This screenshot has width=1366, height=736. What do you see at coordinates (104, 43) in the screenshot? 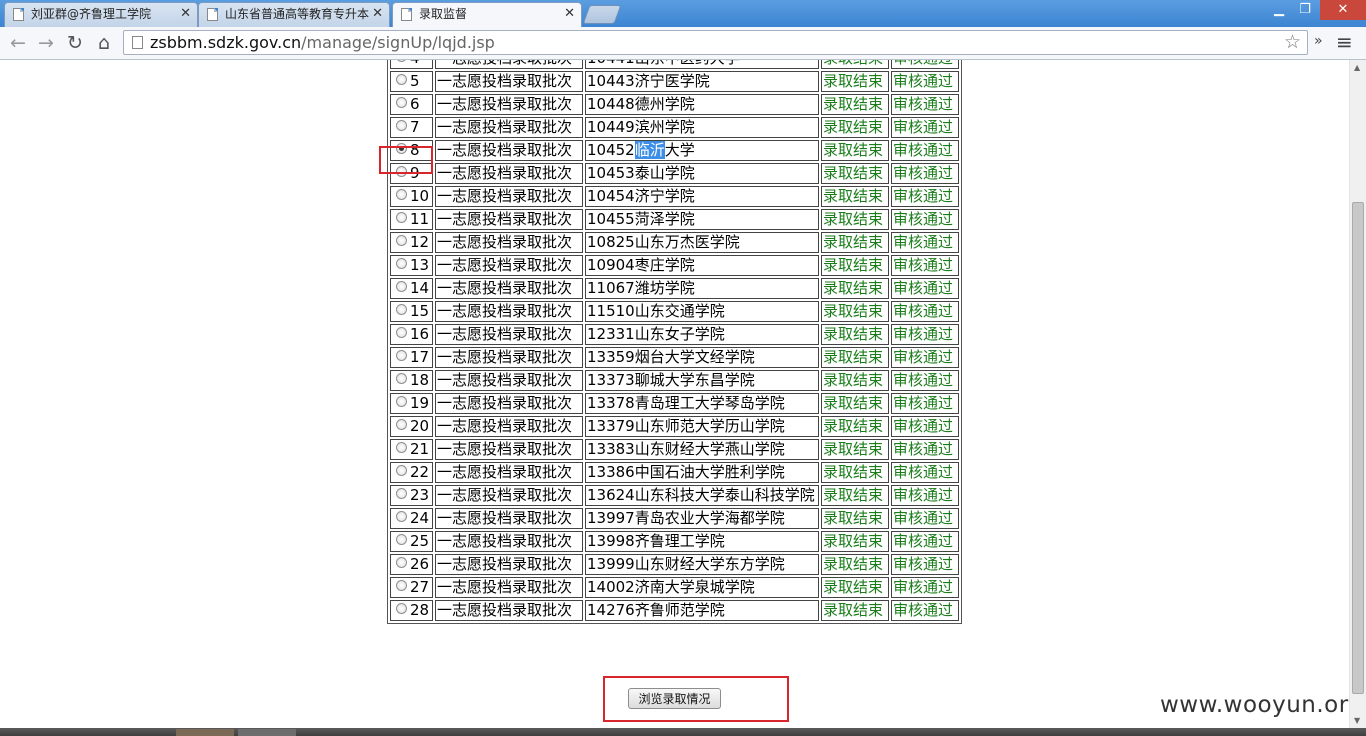
I see `home-icon: ⌂` at bounding box center [104, 43].